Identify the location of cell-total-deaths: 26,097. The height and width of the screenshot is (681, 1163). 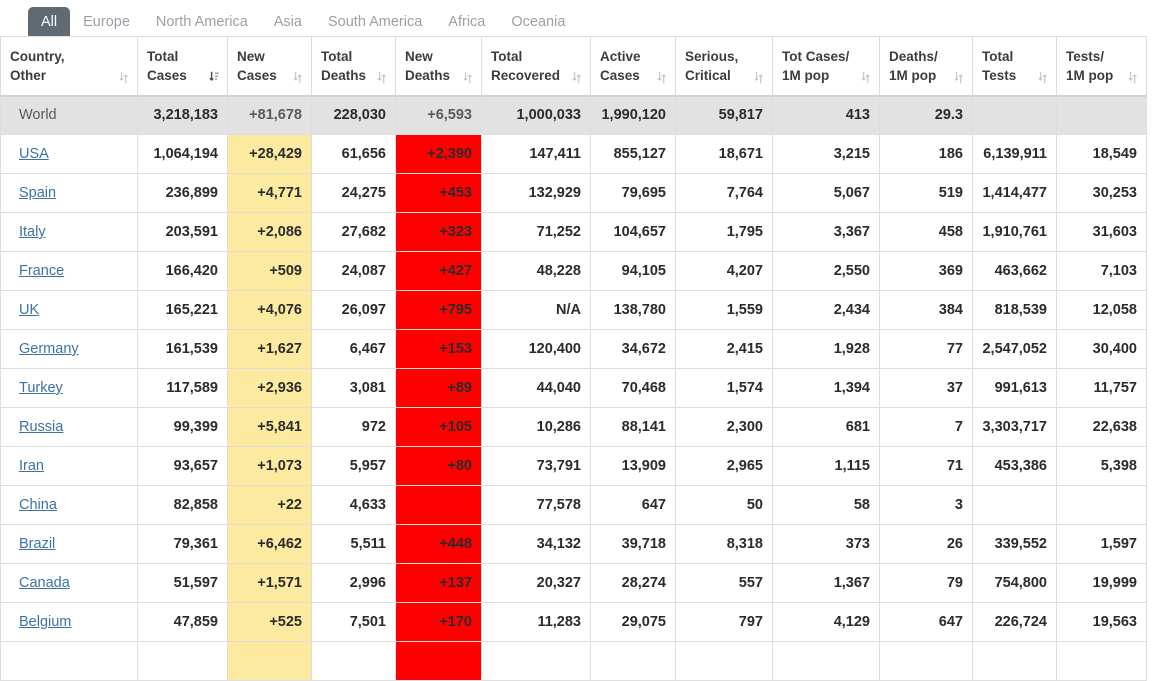
(353, 310).